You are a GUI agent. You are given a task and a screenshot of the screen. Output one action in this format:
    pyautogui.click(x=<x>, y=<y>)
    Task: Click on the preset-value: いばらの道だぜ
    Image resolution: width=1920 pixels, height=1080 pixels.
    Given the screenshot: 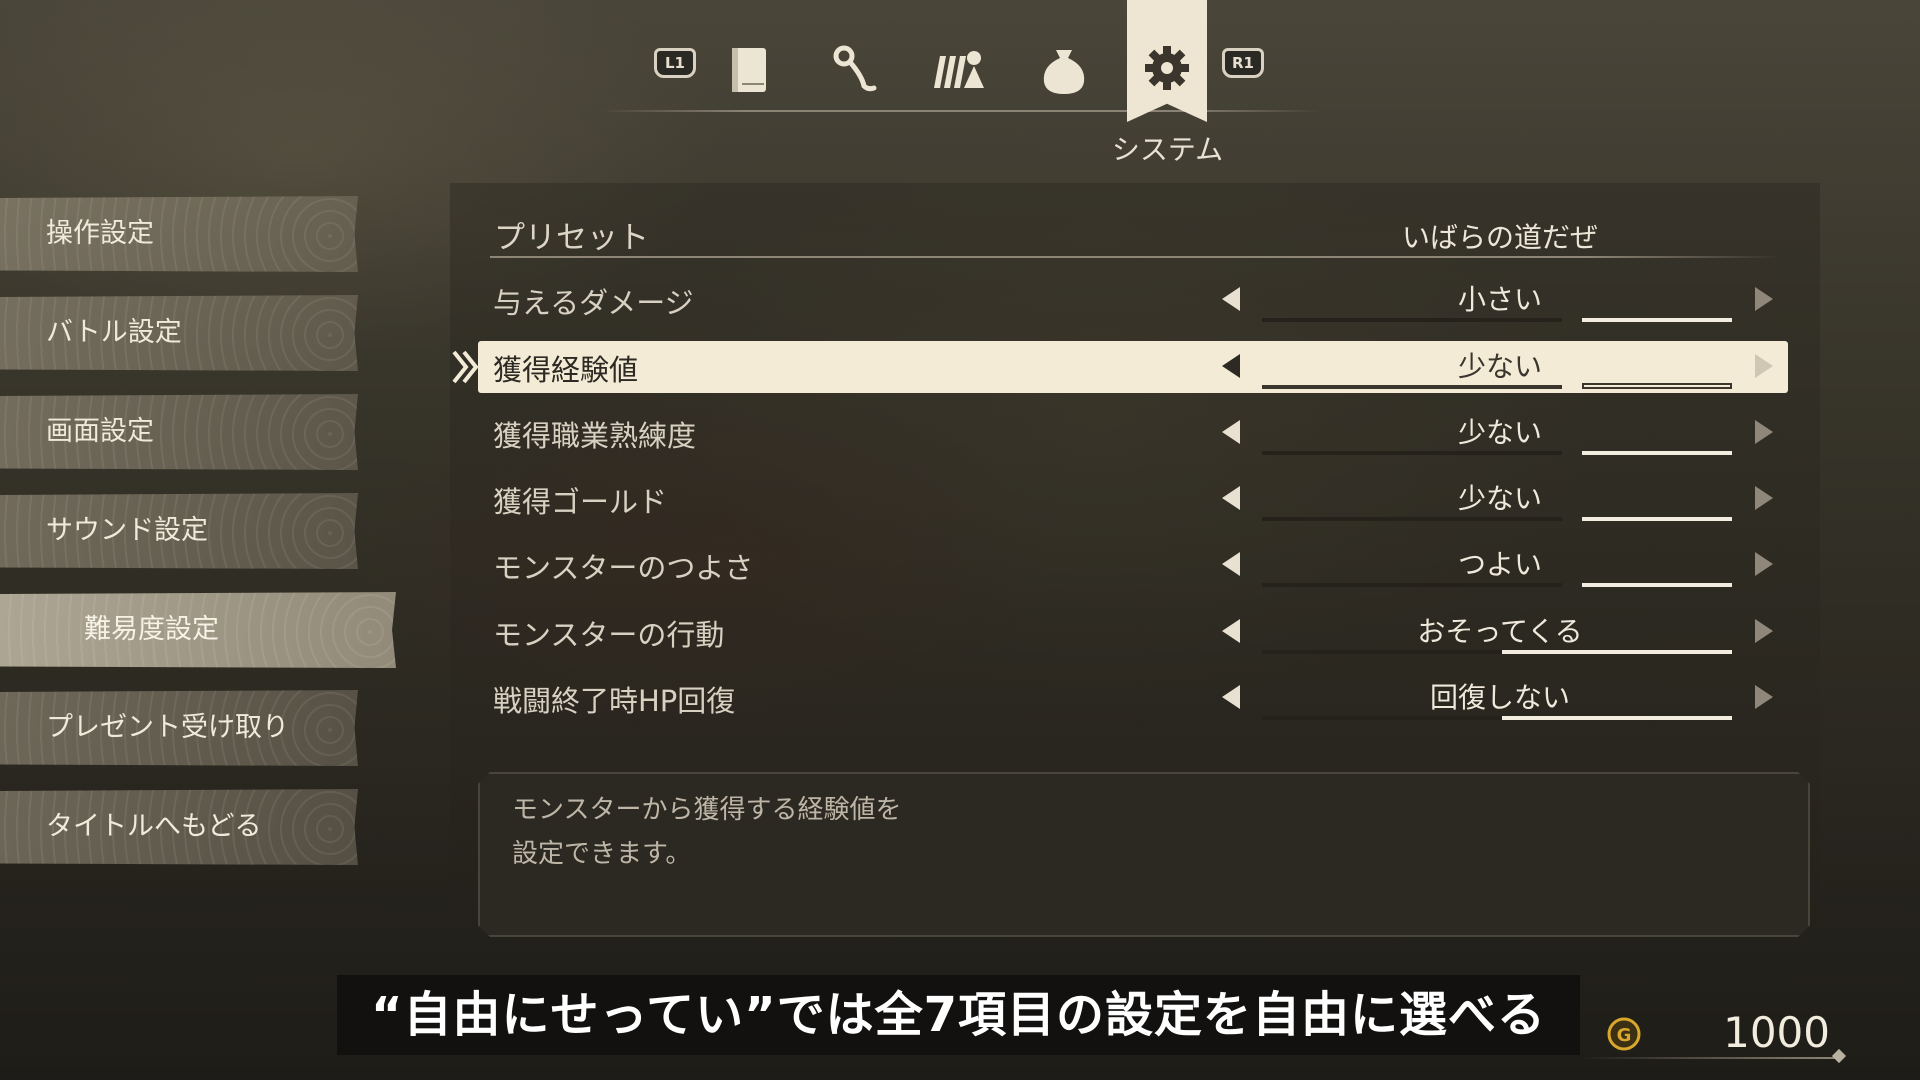 What is the action you would take?
    pyautogui.click(x=1499, y=237)
    